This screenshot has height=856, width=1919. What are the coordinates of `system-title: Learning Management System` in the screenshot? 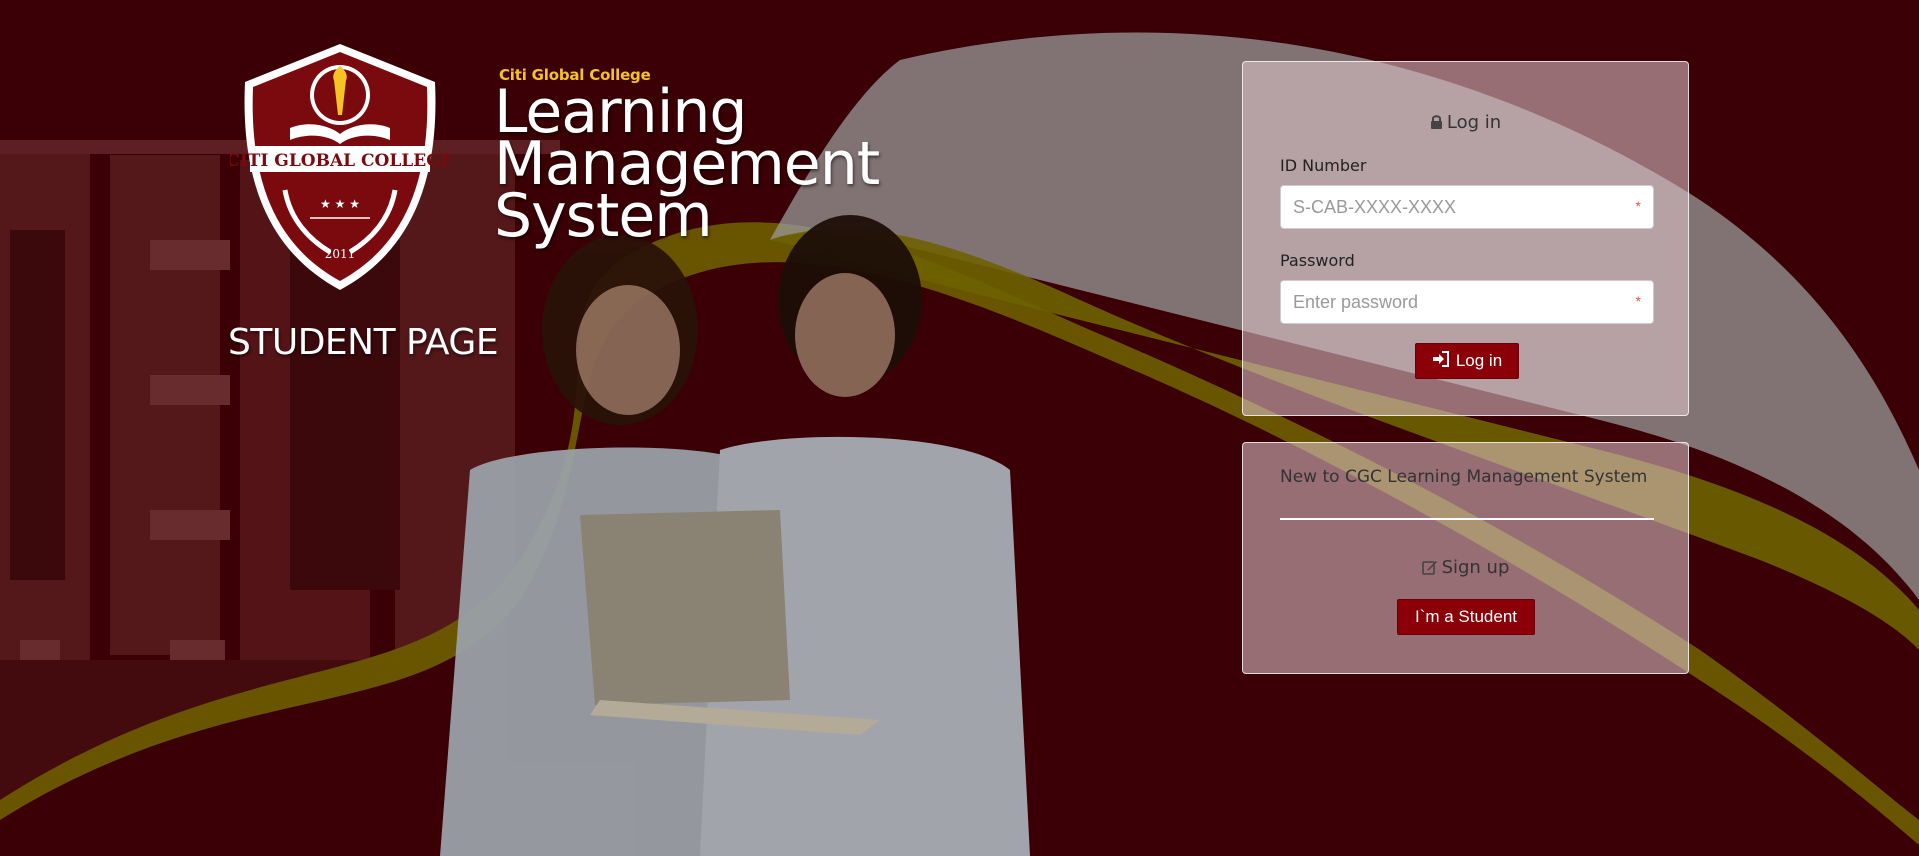 It's located at (724, 164).